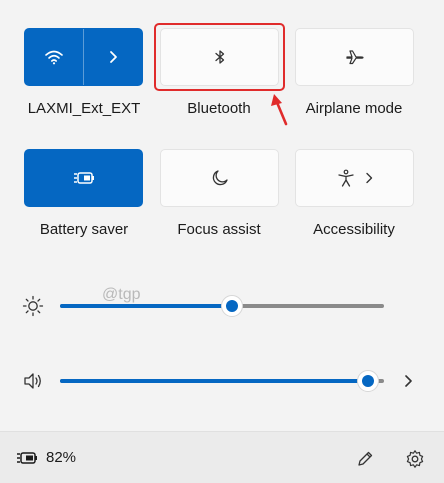  What do you see at coordinates (231, 306) in the screenshot?
I see `brightness-thumb` at bounding box center [231, 306].